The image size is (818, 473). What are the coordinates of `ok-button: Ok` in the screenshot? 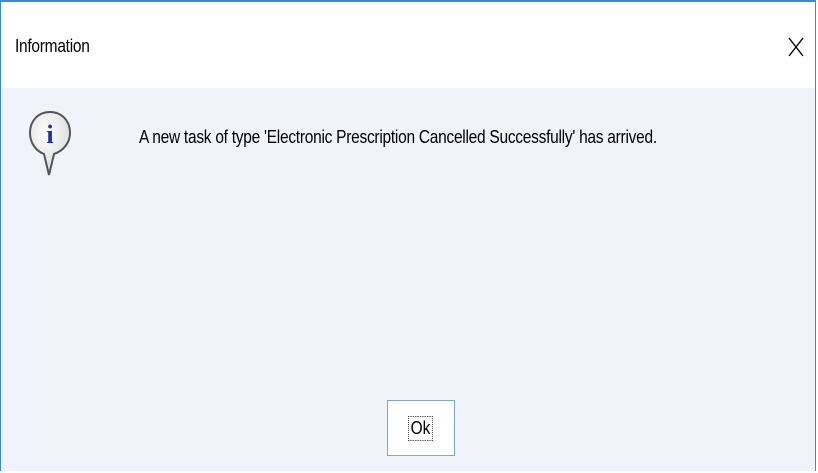 It's located at (421, 428).